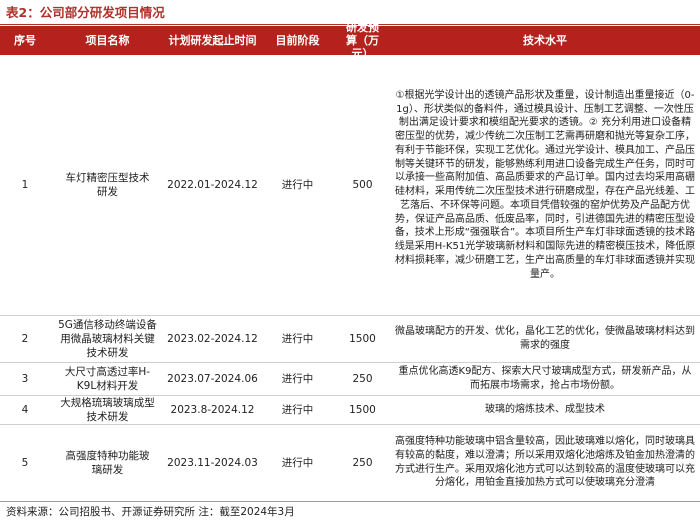 Image resolution: width=700 pixels, height=523 pixels. Describe the element at coordinates (150, 512) in the screenshot. I see `source-note: 资料来源：公司招股书、开源证券研究所 注：截至2024年3月` at that location.